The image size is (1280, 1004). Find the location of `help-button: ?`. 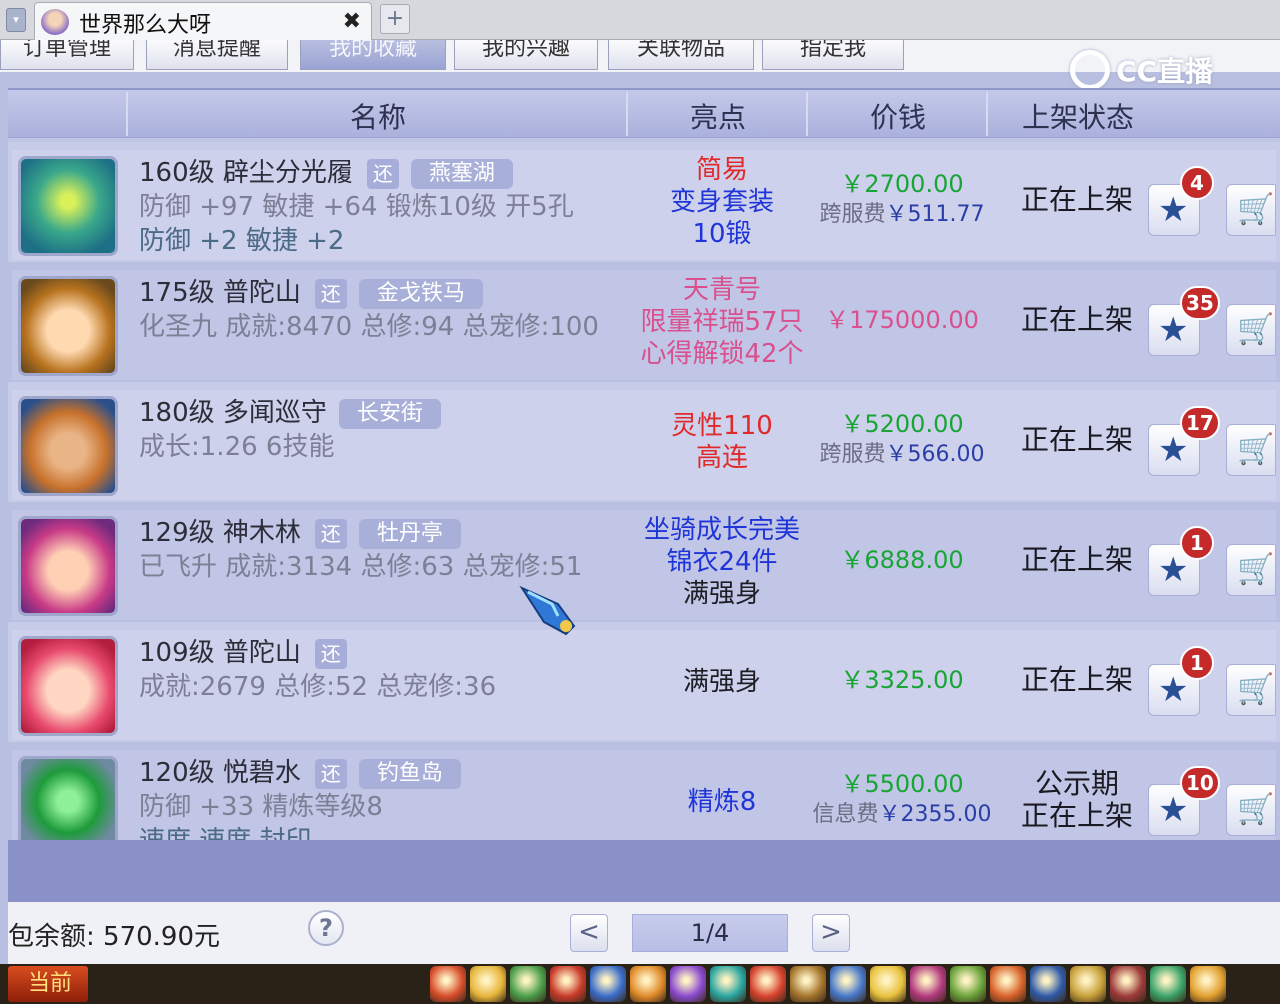

help-button: ? is located at coordinates (326, 928).